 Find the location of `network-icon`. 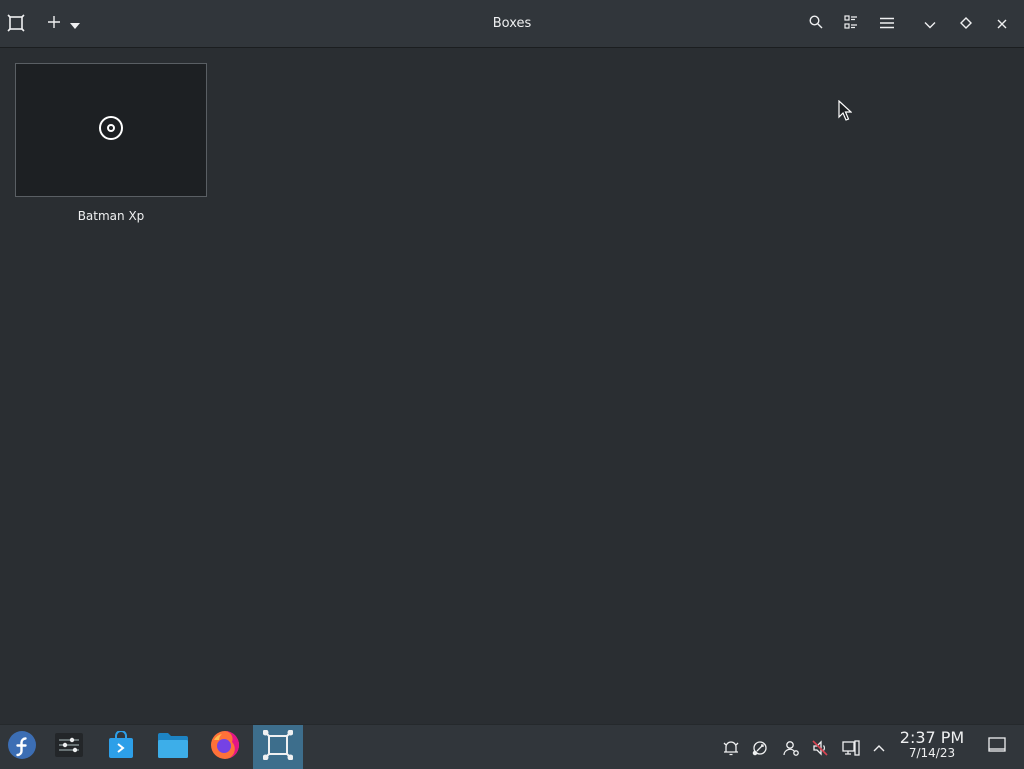

network-icon is located at coordinates (851, 748).